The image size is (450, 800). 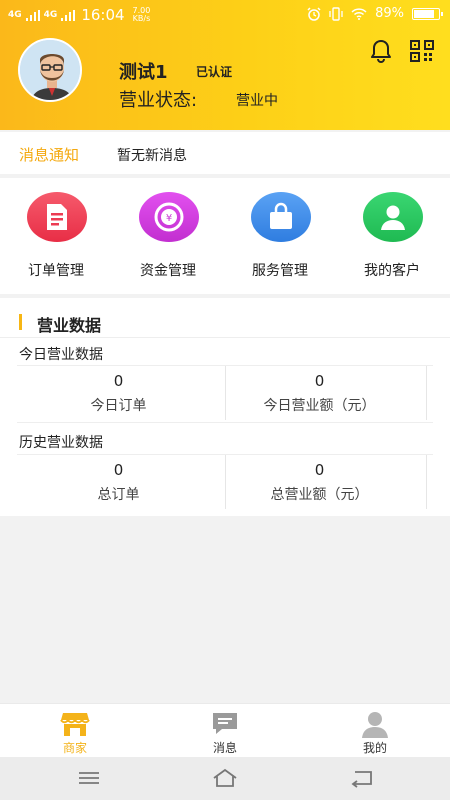 What do you see at coordinates (15, 15) in the screenshot?
I see `signal-1-label: 4G` at bounding box center [15, 15].